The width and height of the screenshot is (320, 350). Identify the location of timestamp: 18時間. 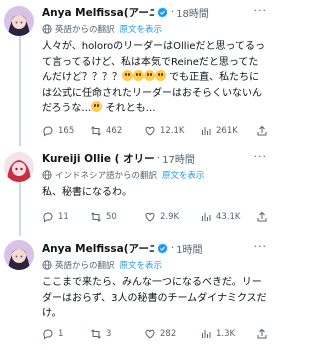
(192, 12).